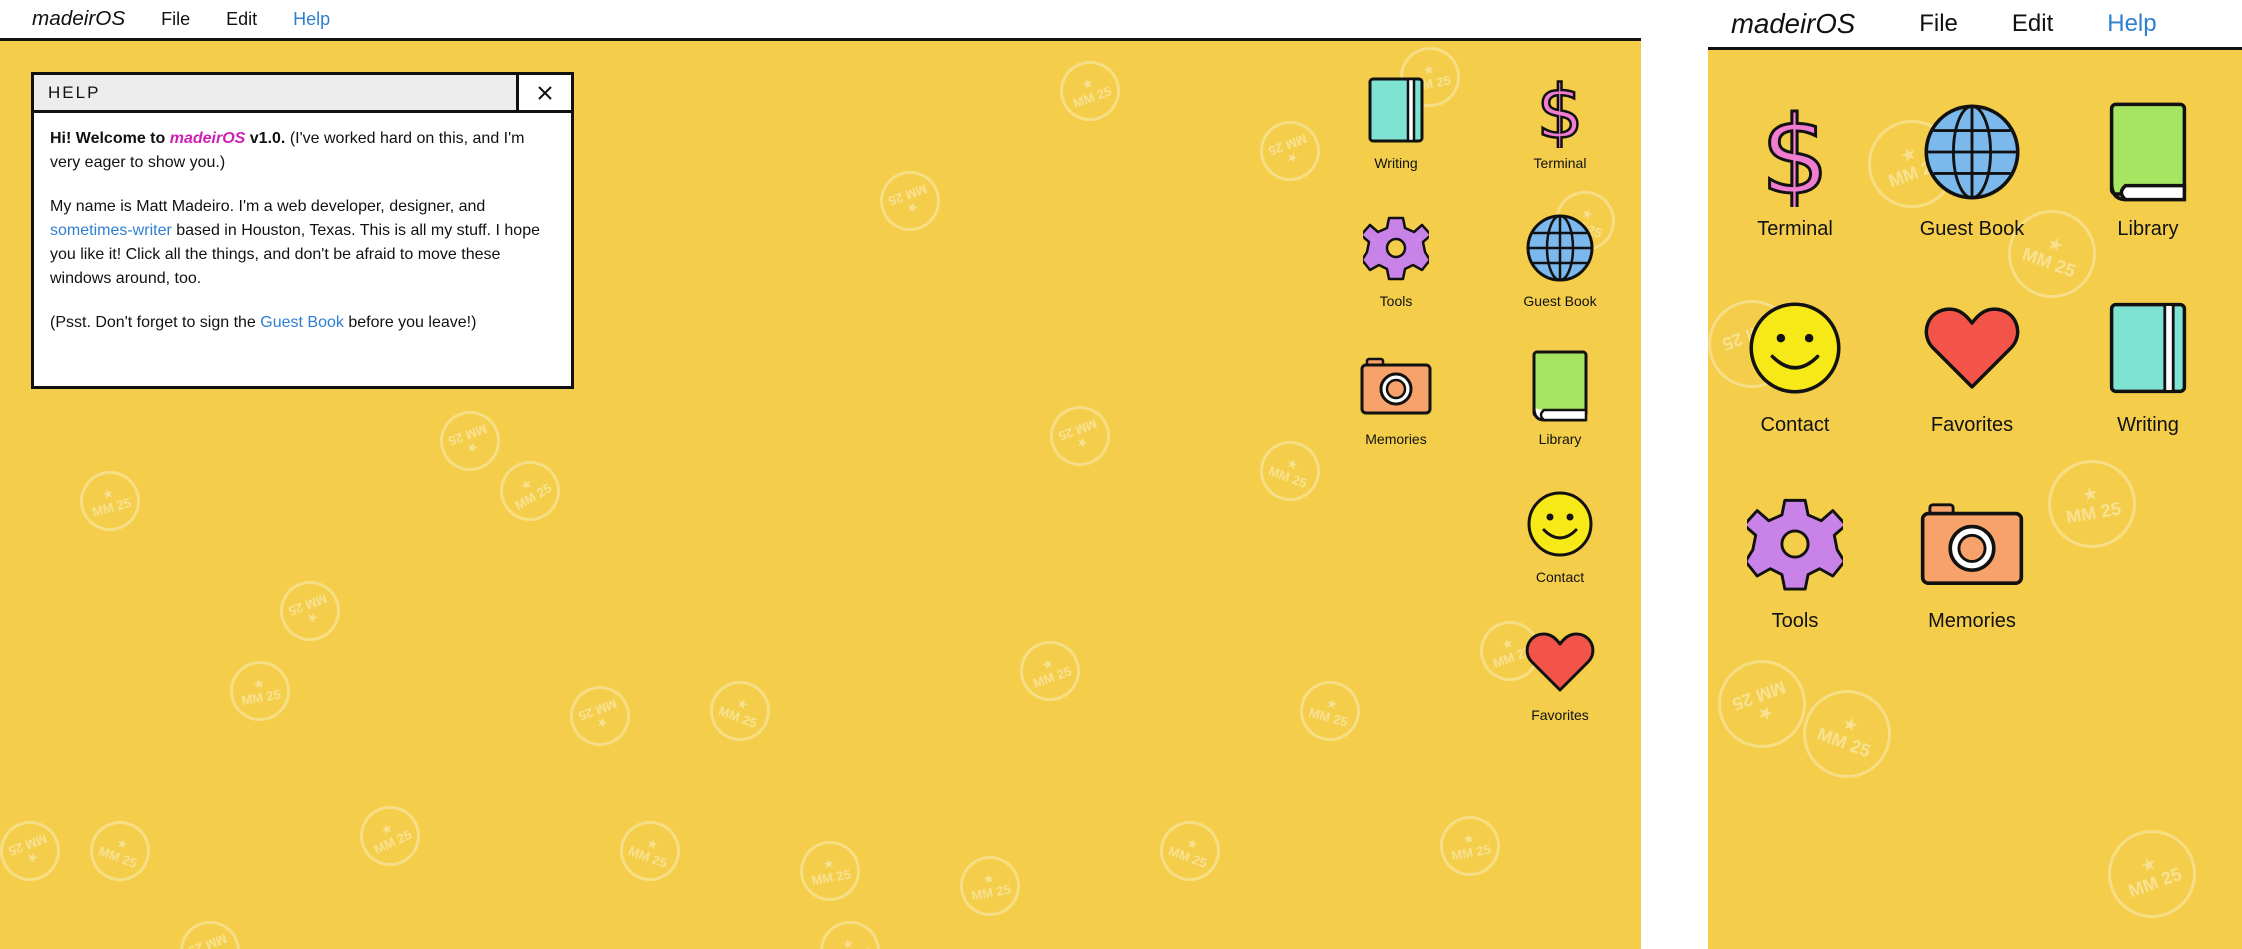  I want to click on mobile-icon-terminal: $ Terminal, so click(1795, 166).